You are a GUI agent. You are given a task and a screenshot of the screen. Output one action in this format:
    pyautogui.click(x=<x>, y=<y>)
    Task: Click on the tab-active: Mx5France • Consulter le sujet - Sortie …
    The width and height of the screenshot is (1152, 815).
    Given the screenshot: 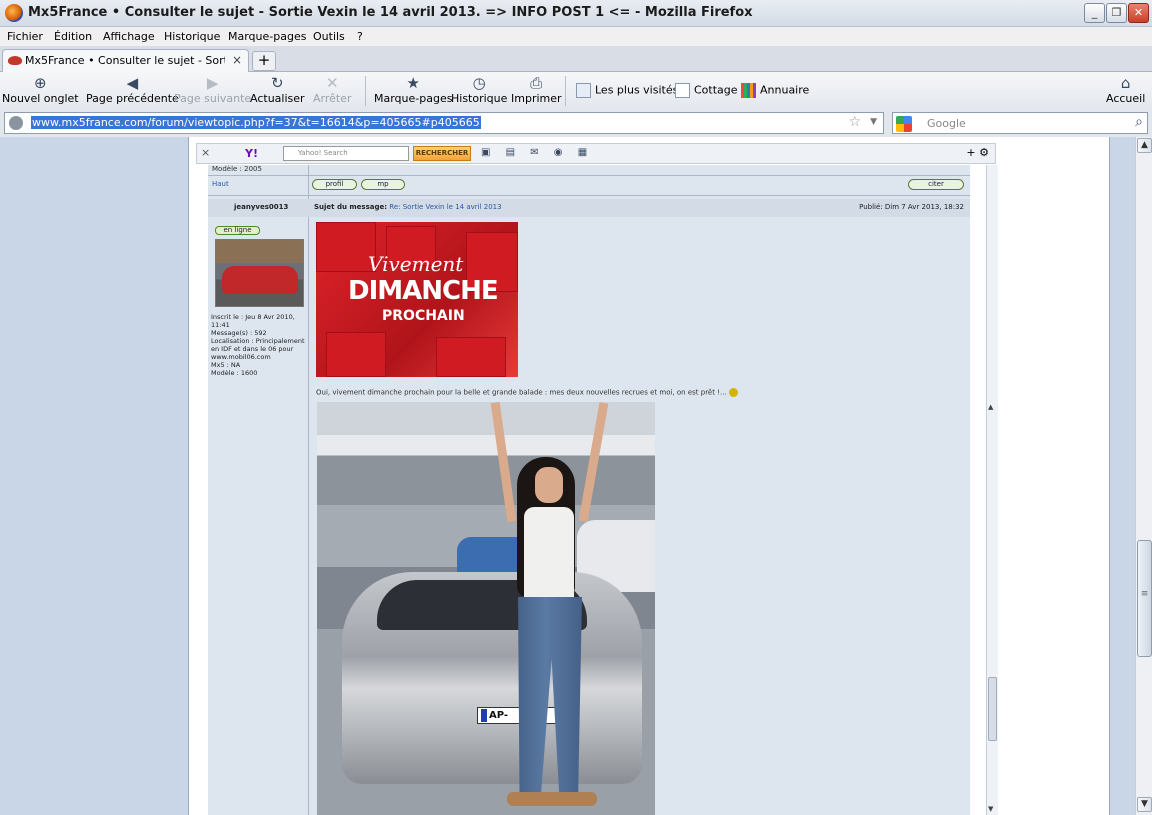 What is the action you would take?
    pyautogui.click(x=125, y=60)
    